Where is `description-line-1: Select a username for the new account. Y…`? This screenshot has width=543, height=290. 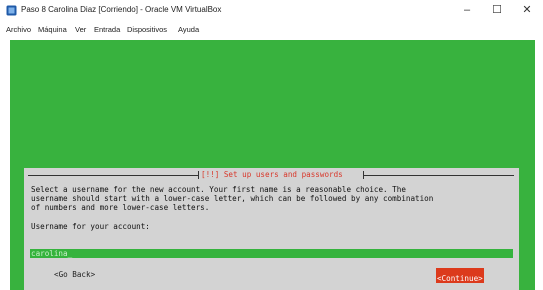 description-line-1: Select a username for the new account. Y… is located at coordinates (218, 189).